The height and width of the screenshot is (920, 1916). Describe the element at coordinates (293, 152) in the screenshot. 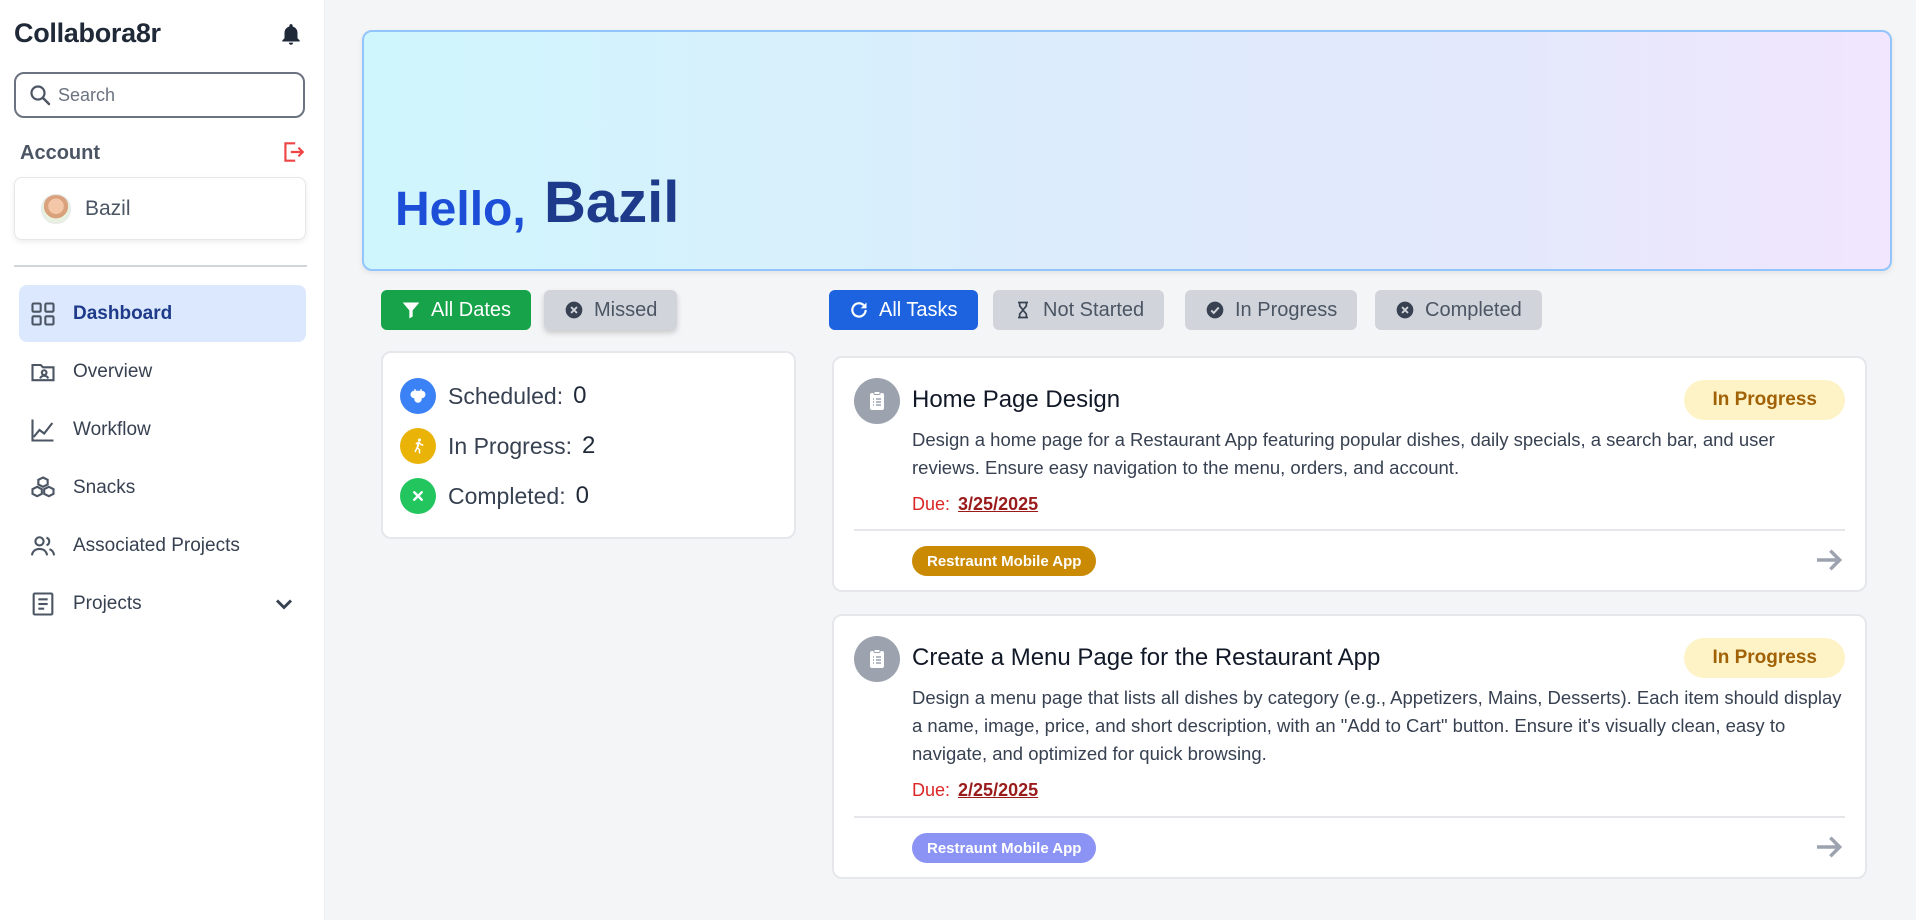

I see `logout-icon` at that location.